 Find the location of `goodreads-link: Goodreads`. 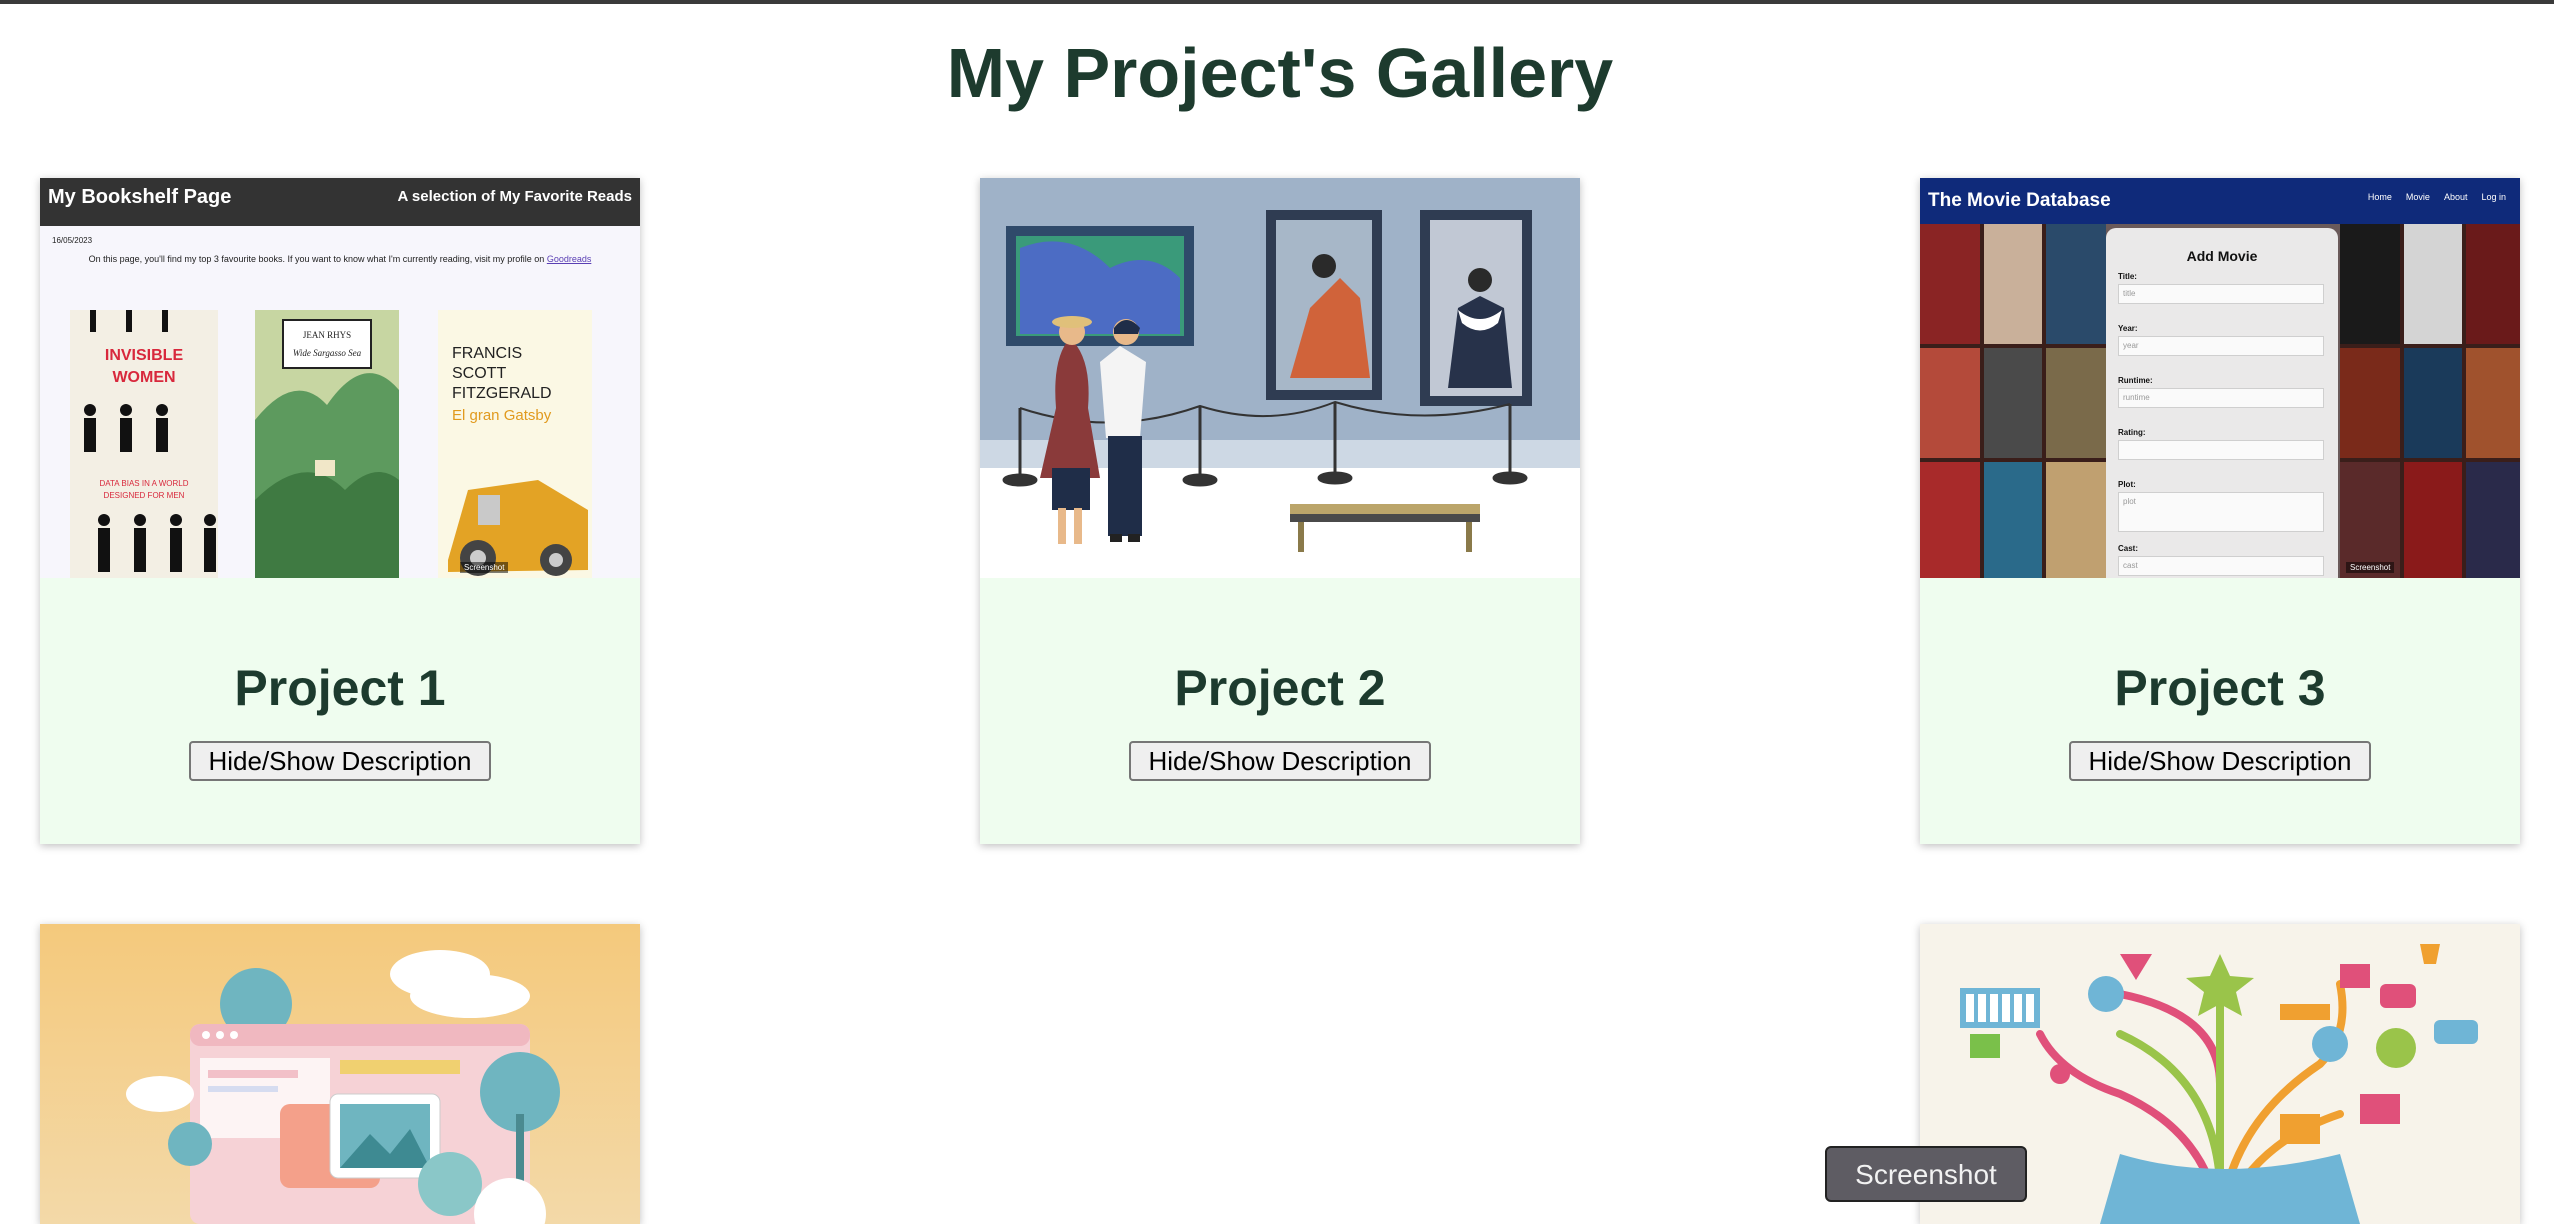

goodreads-link: Goodreads is located at coordinates (569, 259).